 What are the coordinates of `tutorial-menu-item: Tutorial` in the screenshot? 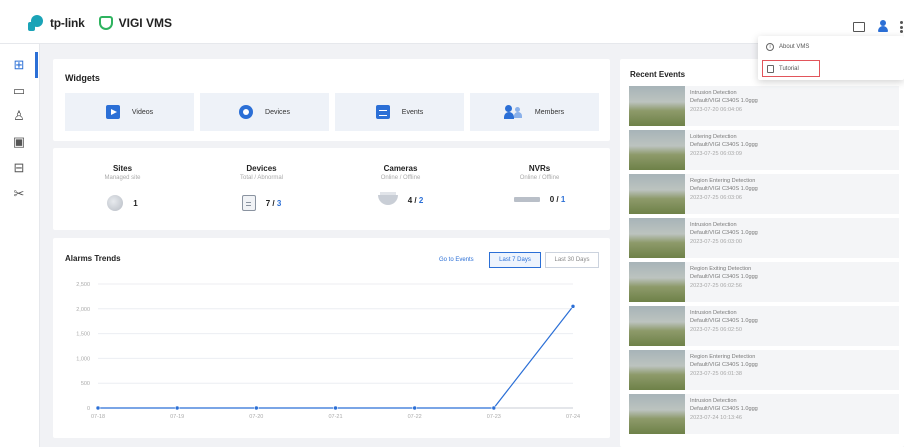 It's located at (791, 68).